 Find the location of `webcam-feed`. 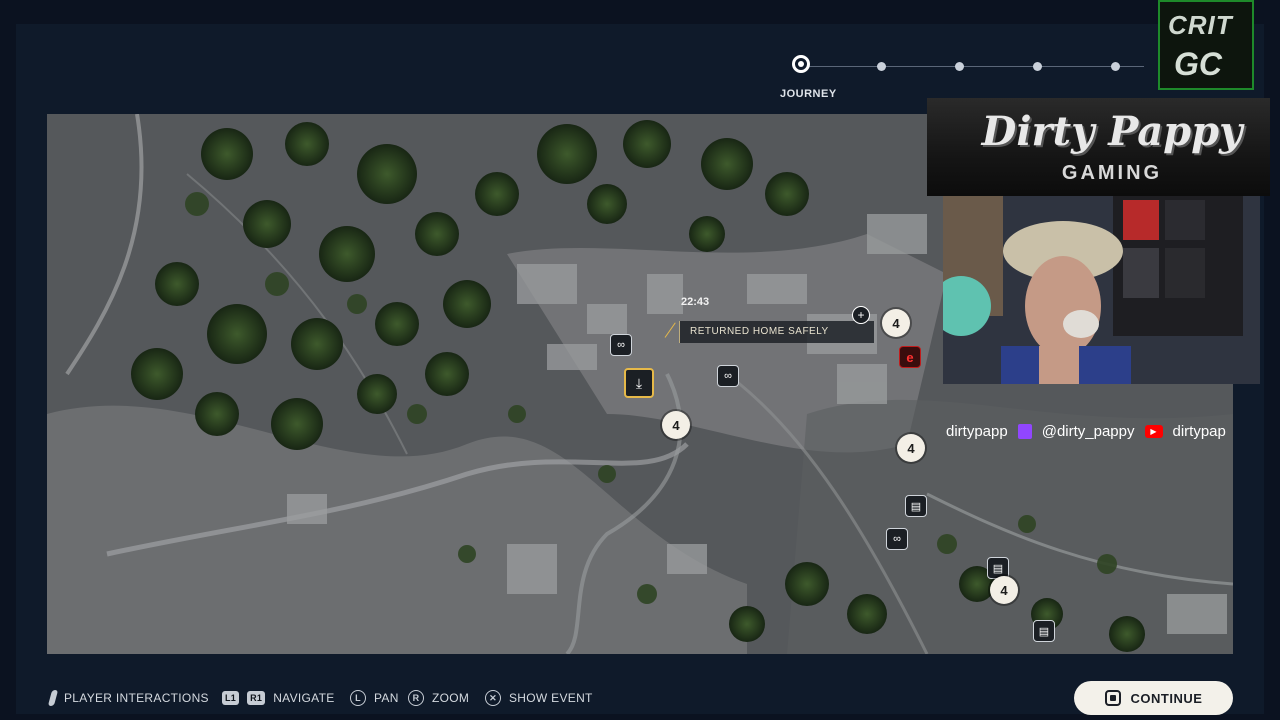

webcam-feed is located at coordinates (1101, 290).